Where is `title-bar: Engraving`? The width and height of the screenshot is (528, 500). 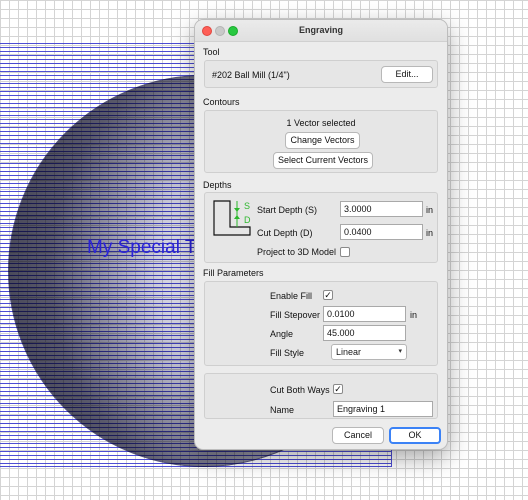 title-bar: Engraving is located at coordinates (321, 31).